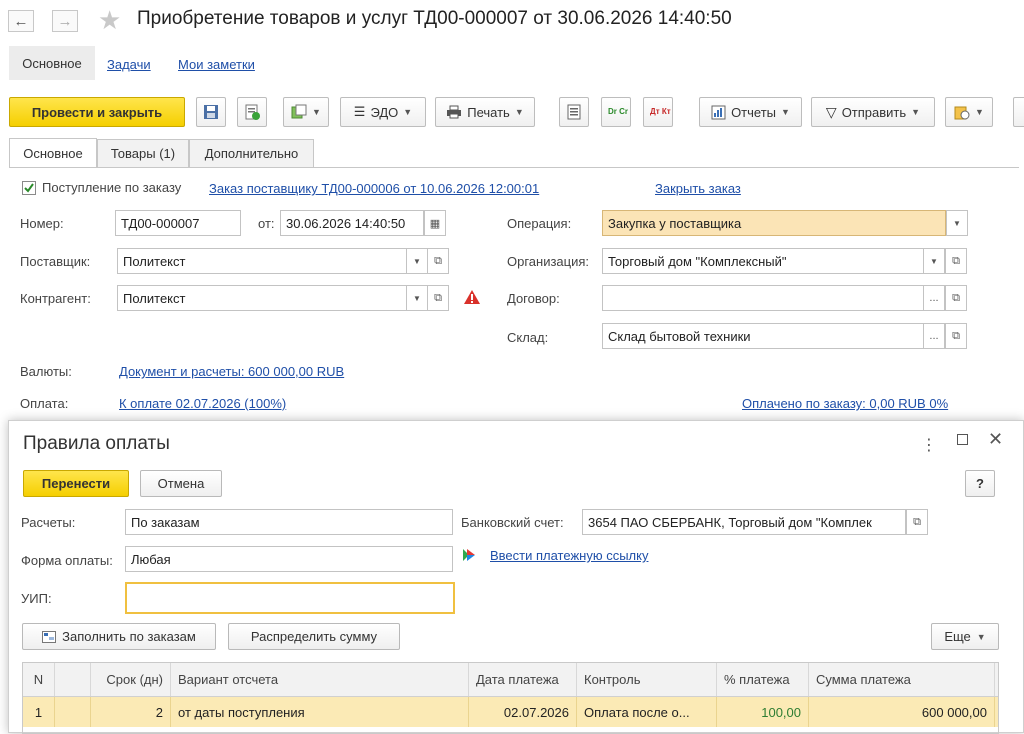  I want to click on contract-field, so click(763, 298).